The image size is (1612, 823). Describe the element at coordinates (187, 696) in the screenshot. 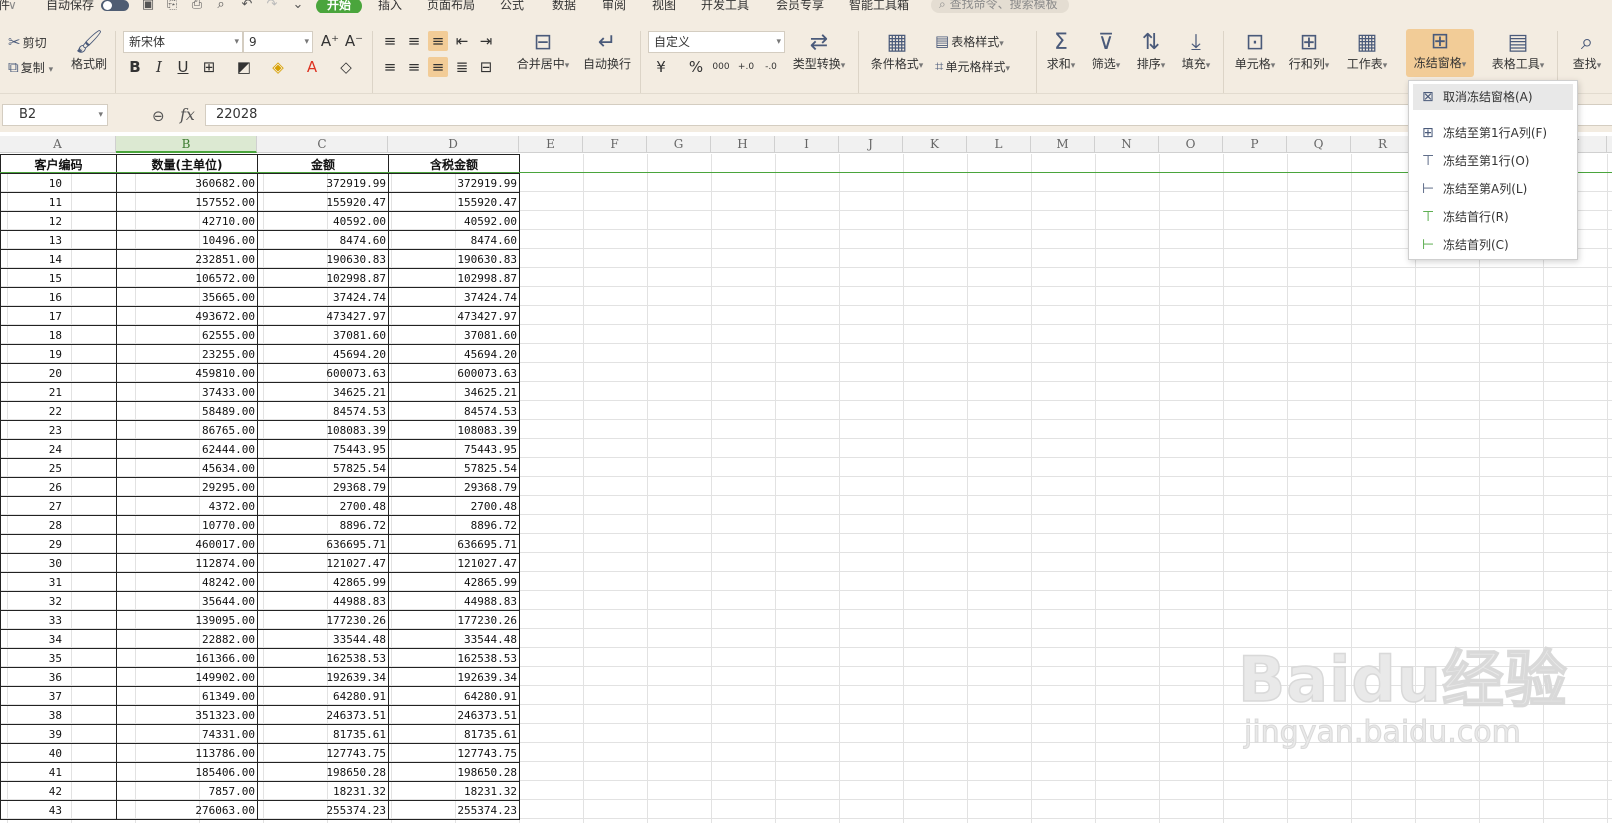

I see `table-cell: 61349.00` at that location.